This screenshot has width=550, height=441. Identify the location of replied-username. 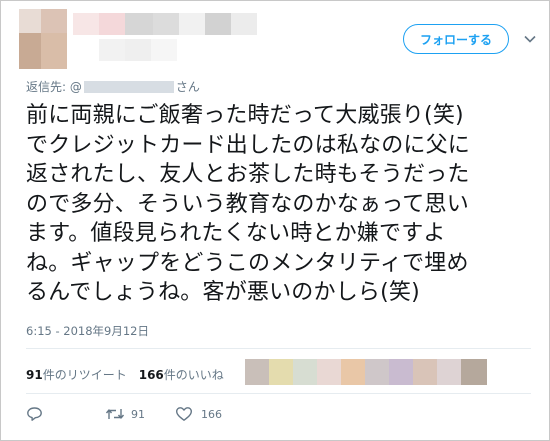
(128, 87).